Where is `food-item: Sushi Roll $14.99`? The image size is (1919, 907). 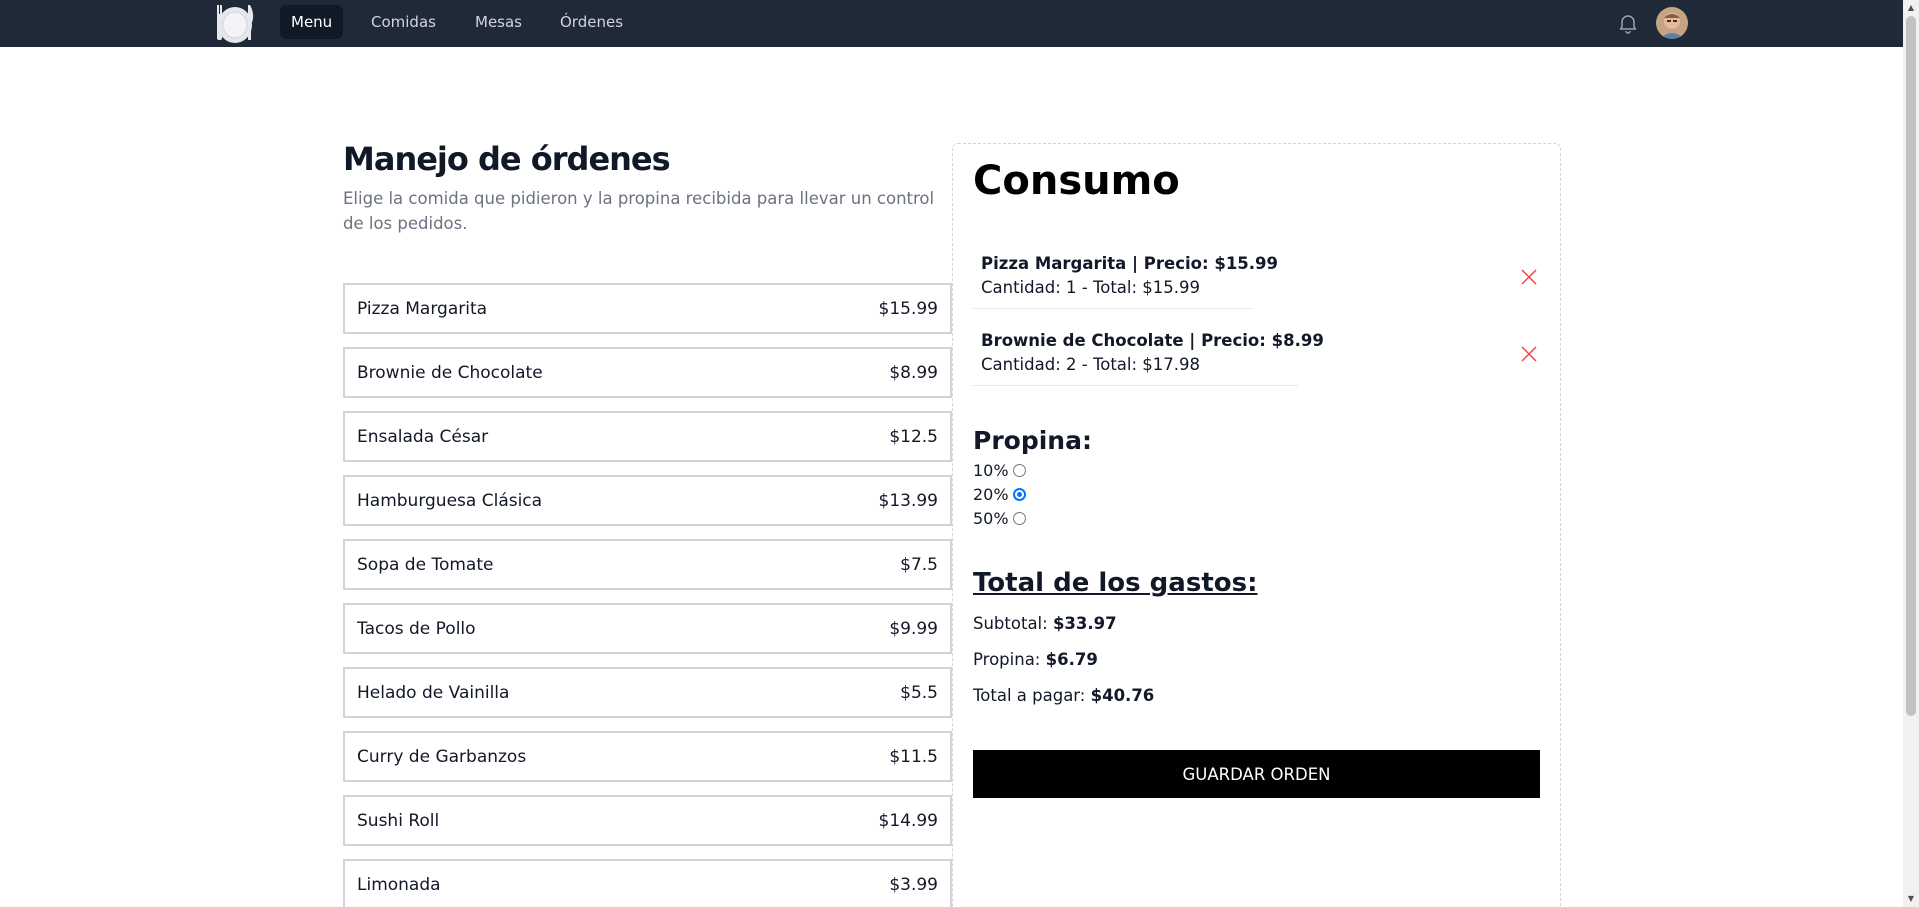
food-item: Sushi Roll $14.99 is located at coordinates (647, 820).